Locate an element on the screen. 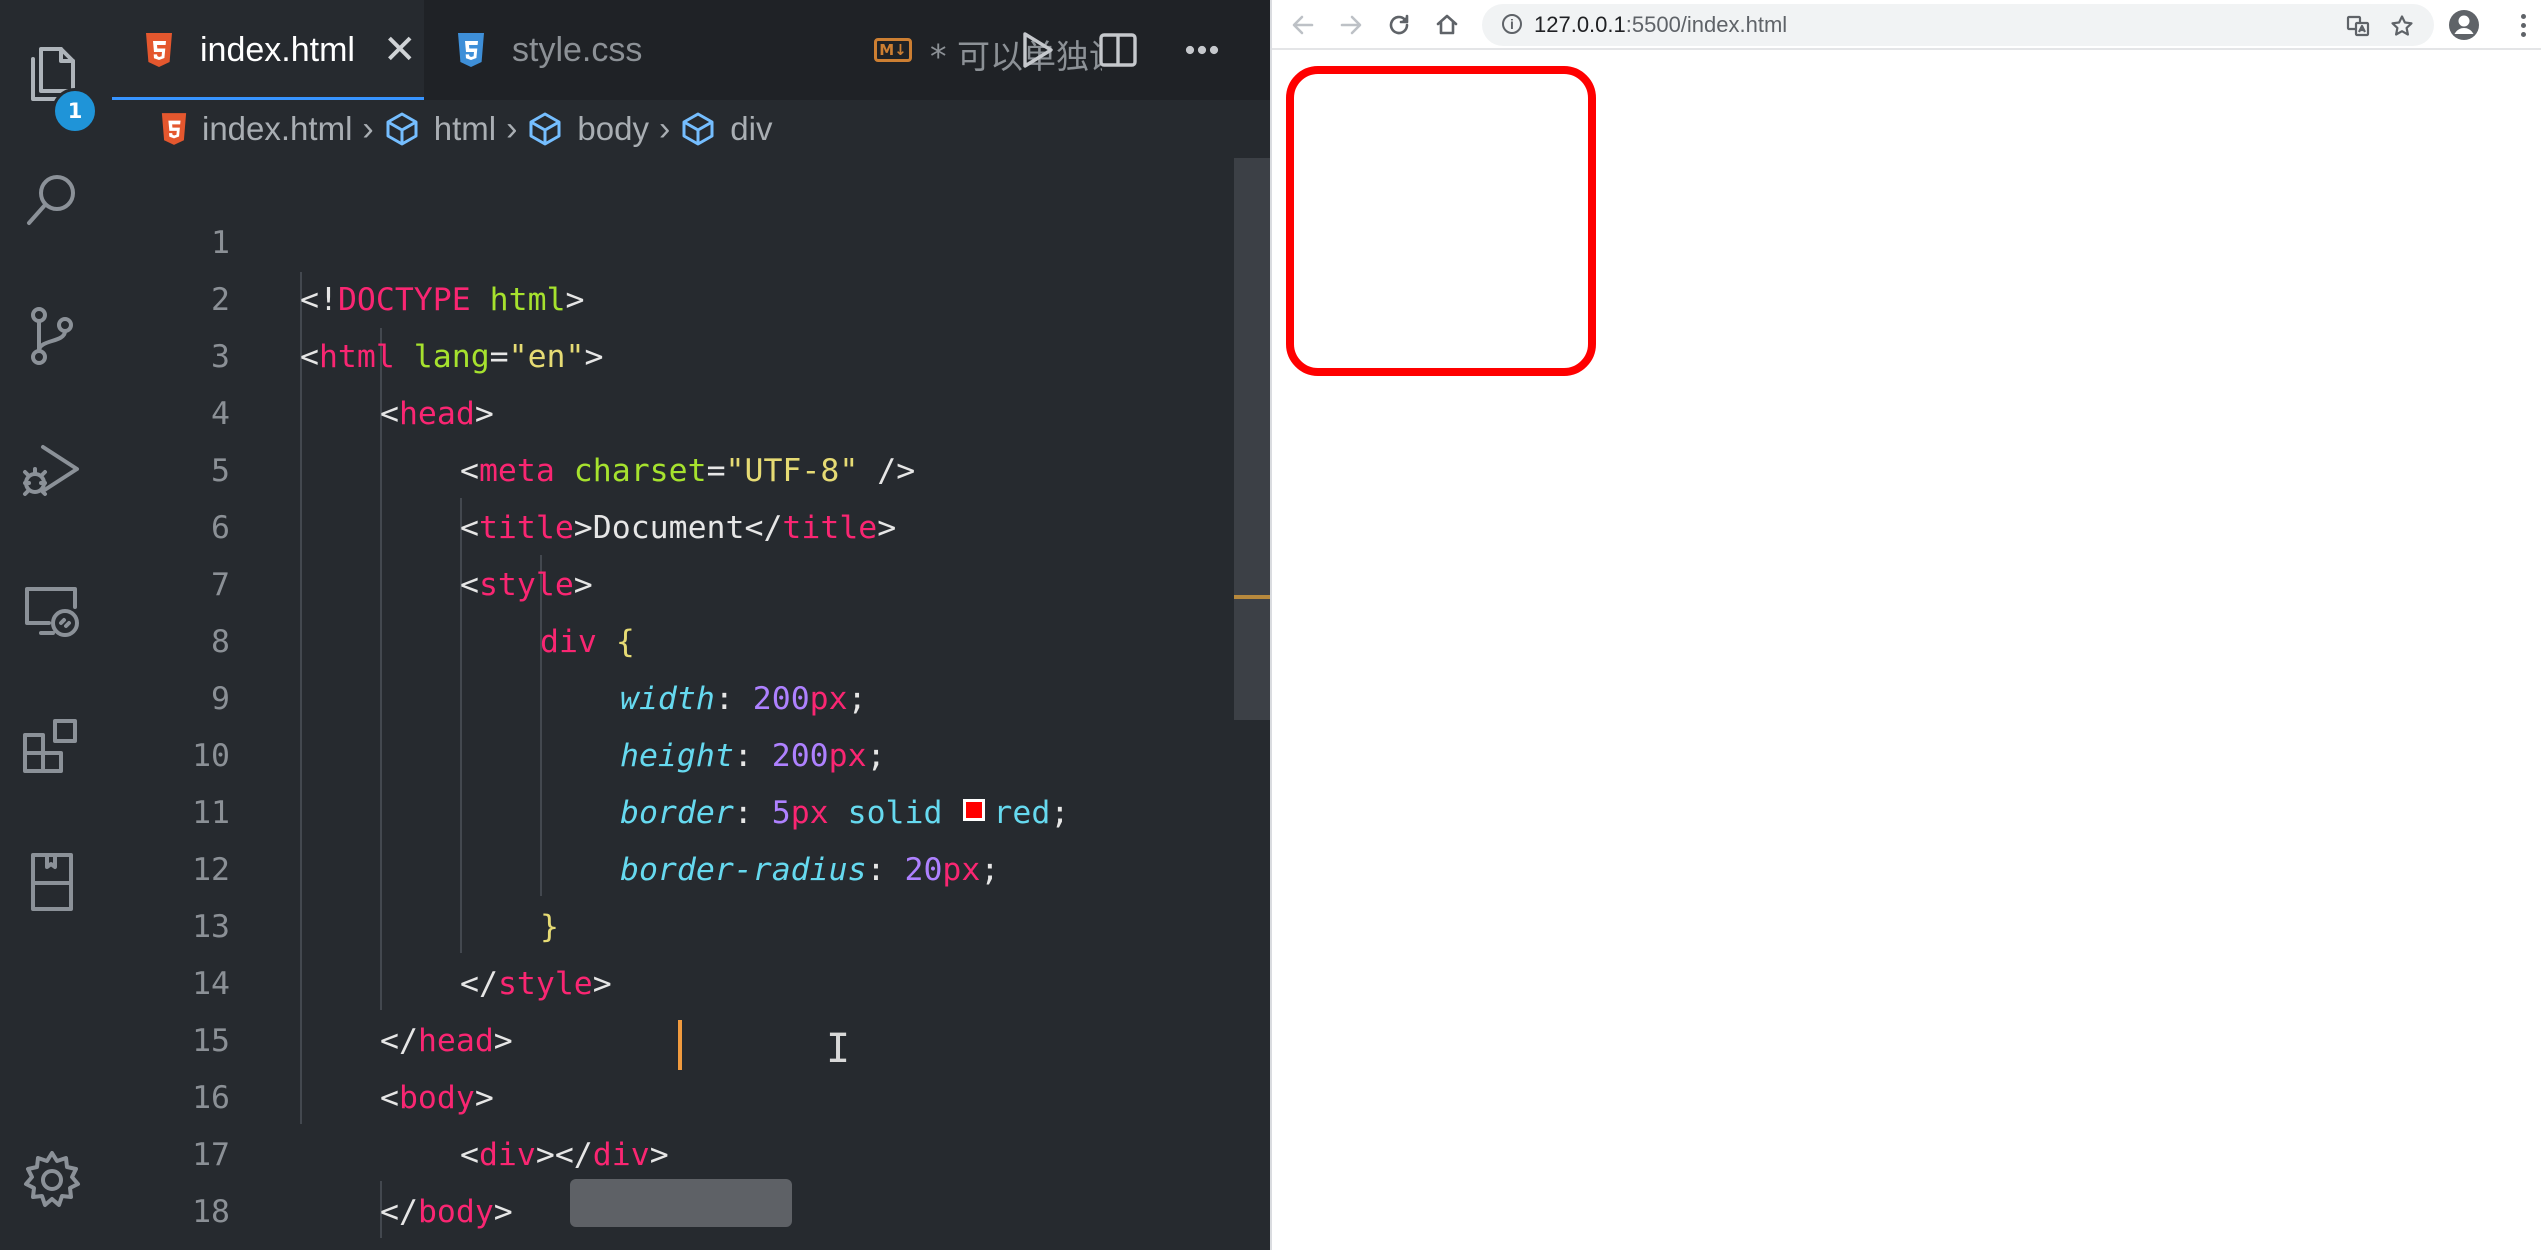 This screenshot has width=2541, height=1250. code-line: 8 width: 200px; is located at coordinates (672, 637).